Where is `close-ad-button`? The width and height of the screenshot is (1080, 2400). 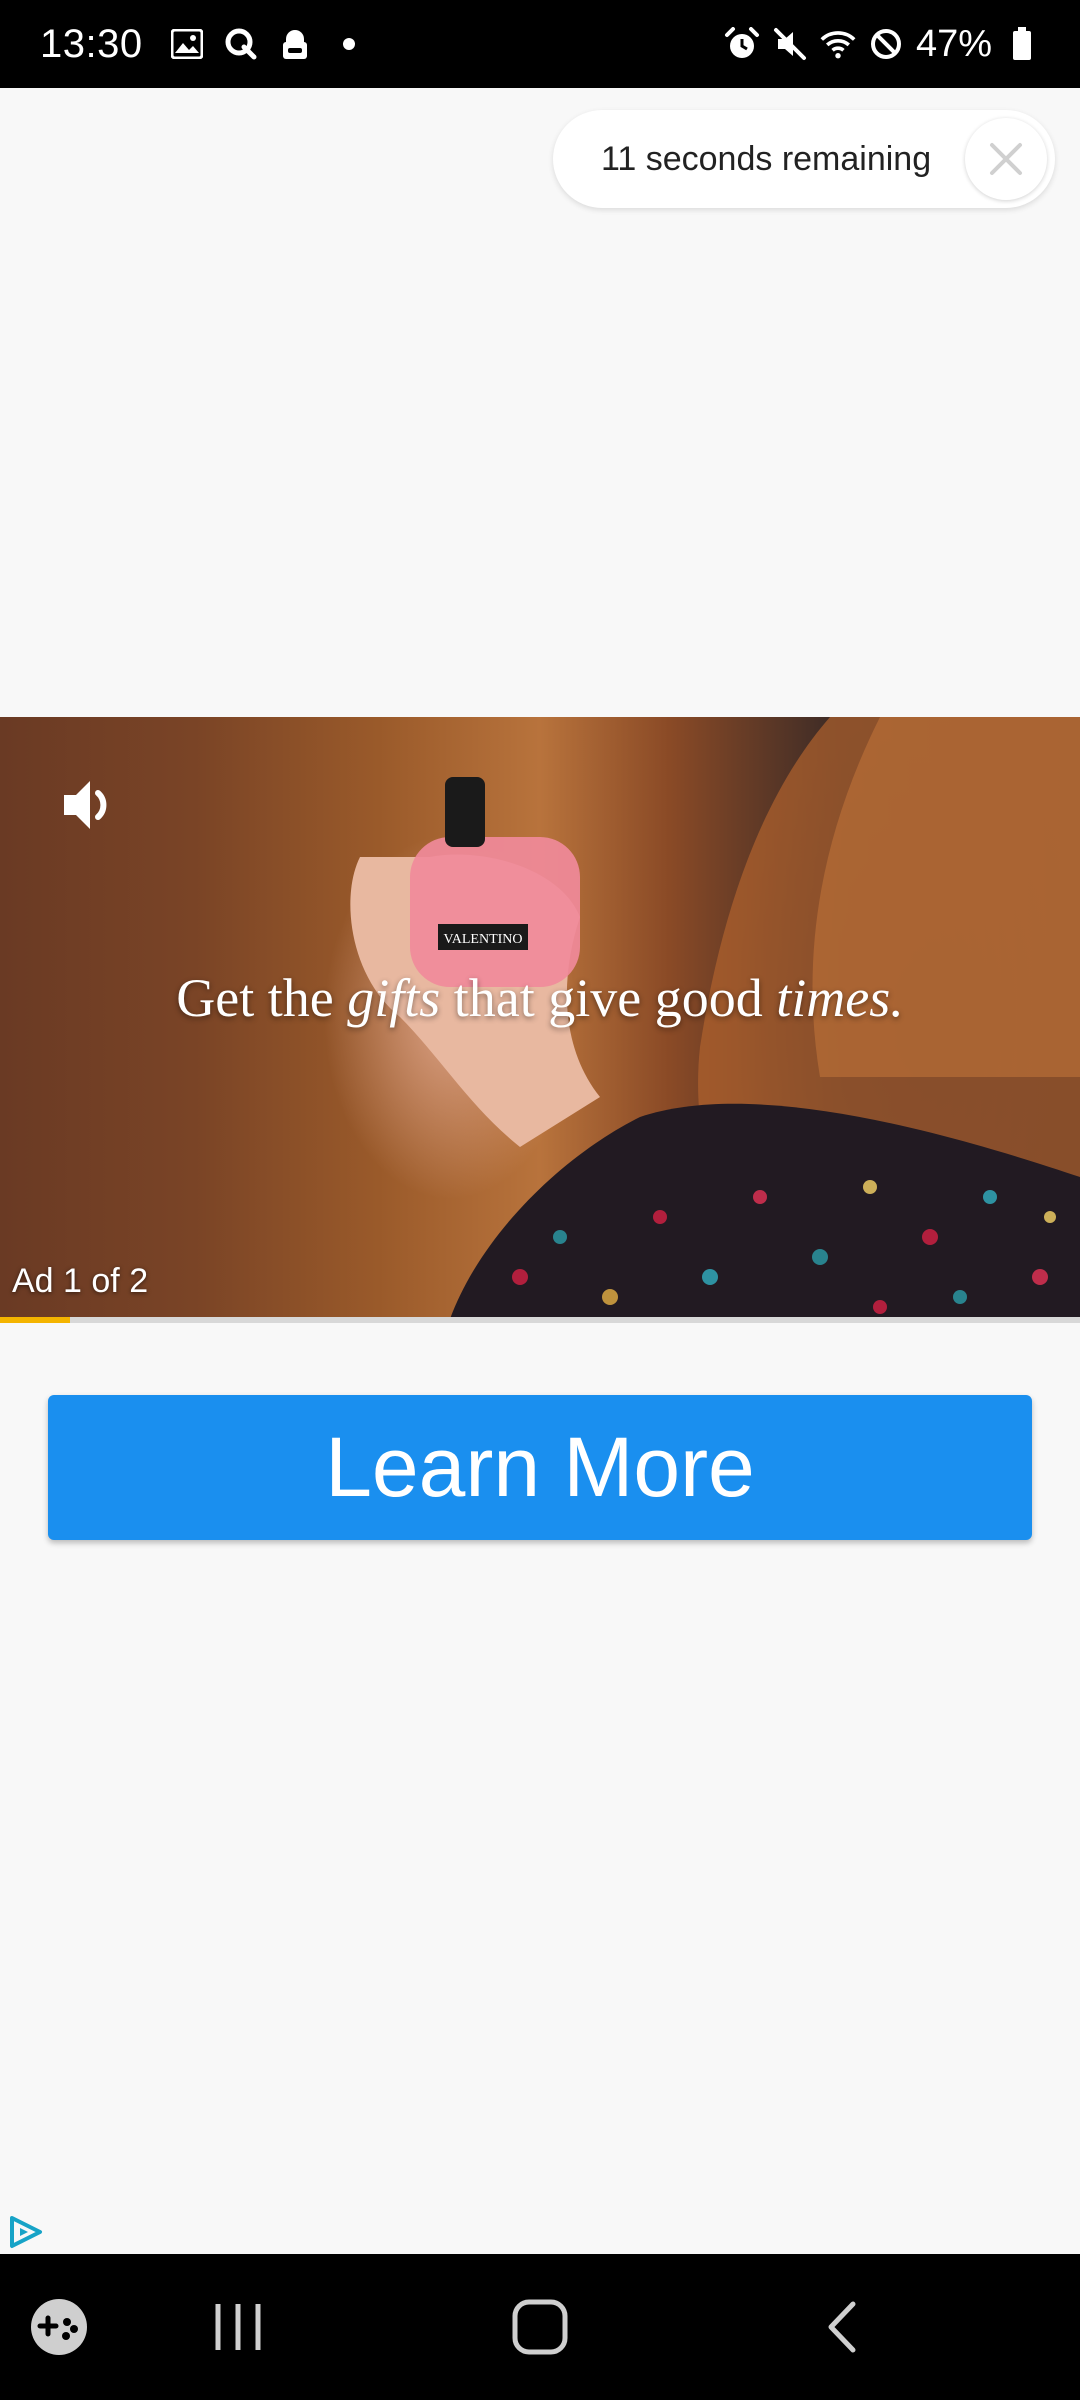 close-ad-button is located at coordinates (1006, 159).